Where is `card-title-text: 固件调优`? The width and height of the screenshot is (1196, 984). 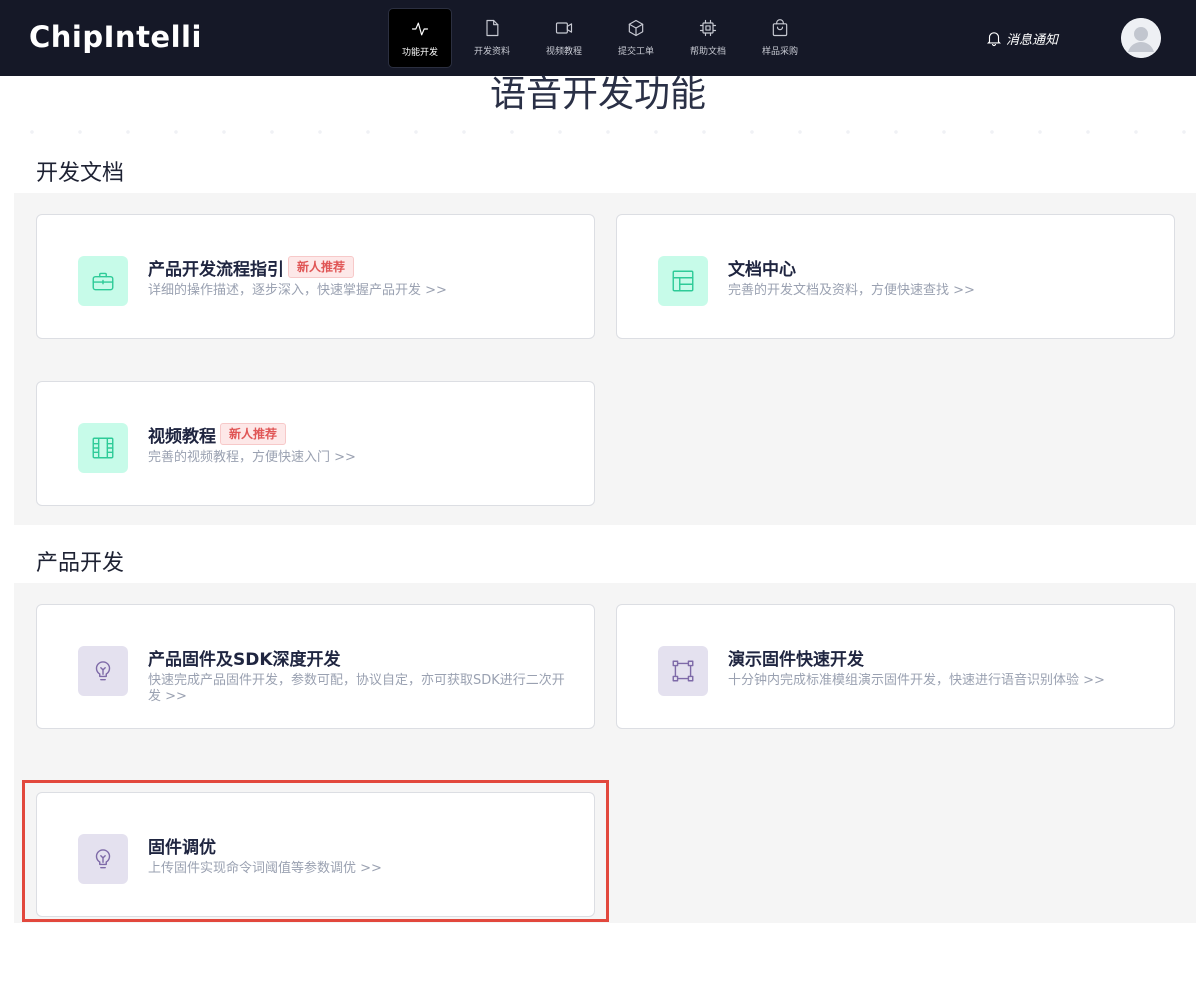 card-title-text: 固件调优 is located at coordinates (182, 847).